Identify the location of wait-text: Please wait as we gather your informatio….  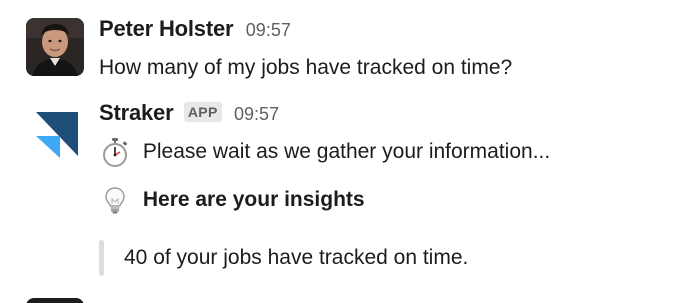
(346, 151).